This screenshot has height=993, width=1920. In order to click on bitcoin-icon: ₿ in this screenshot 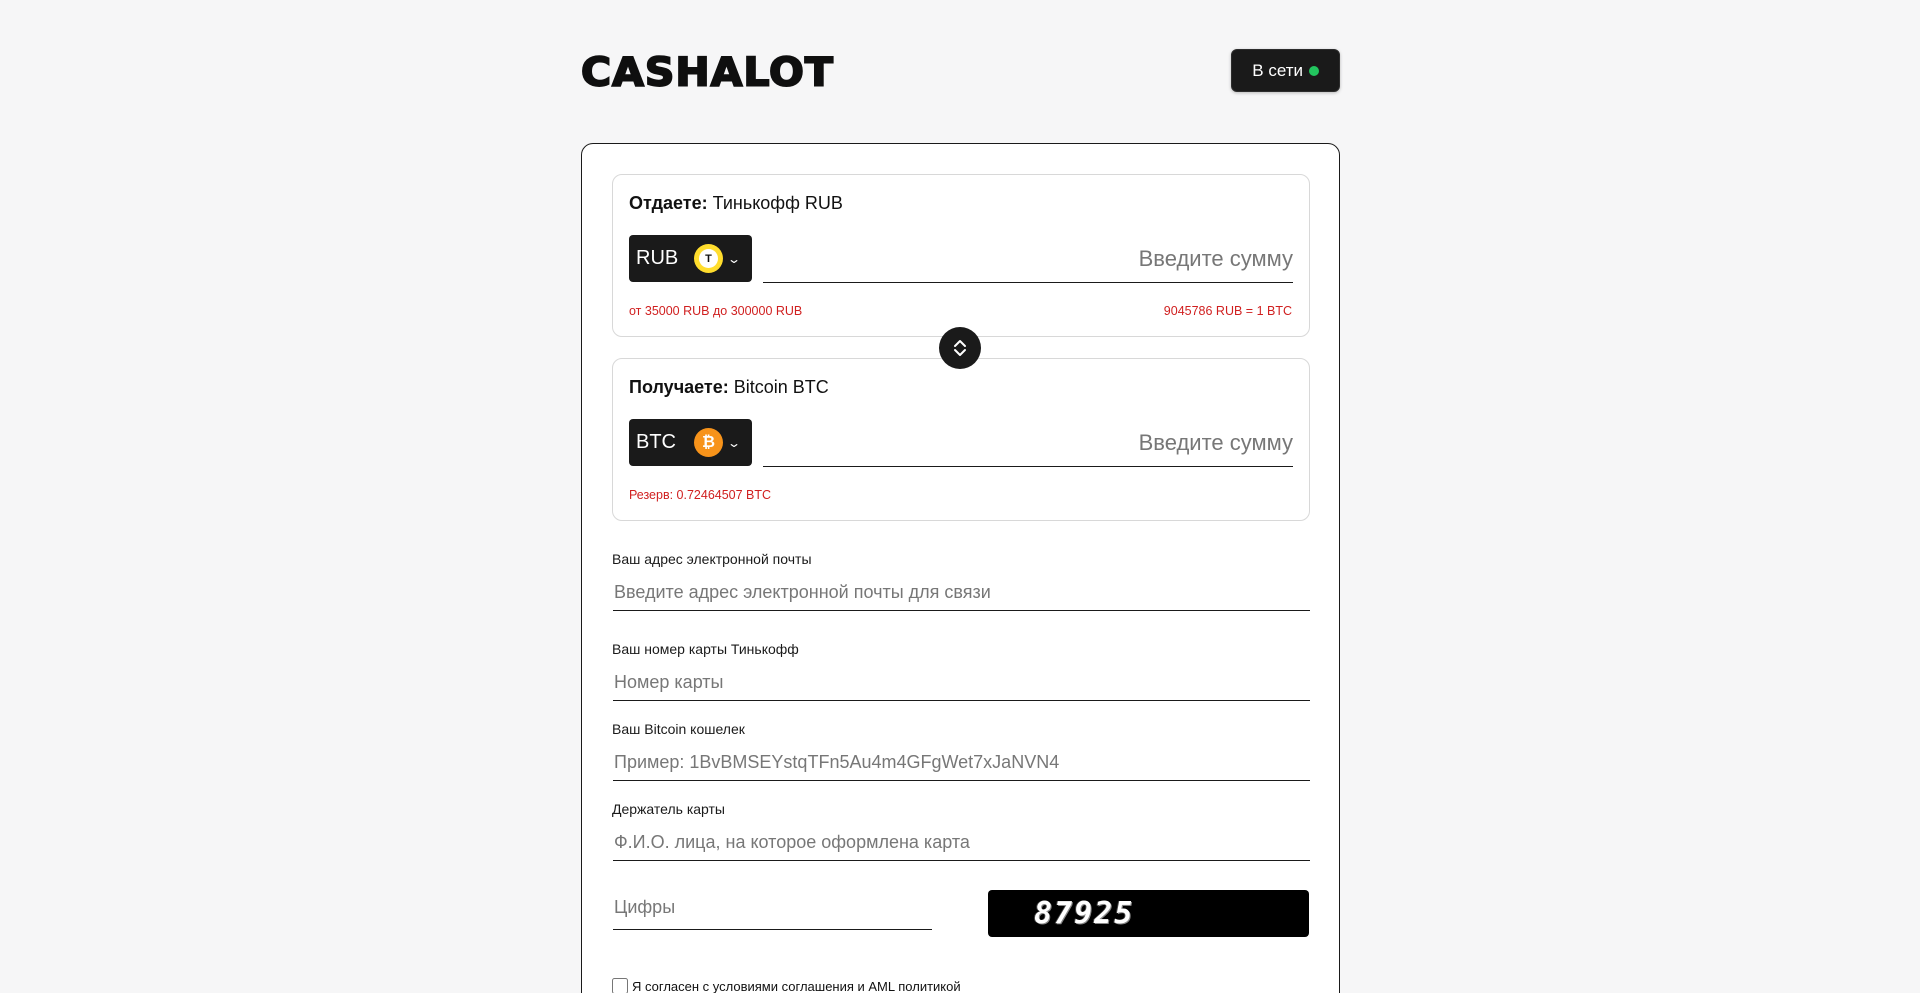, I will do `click(708, 442)`.